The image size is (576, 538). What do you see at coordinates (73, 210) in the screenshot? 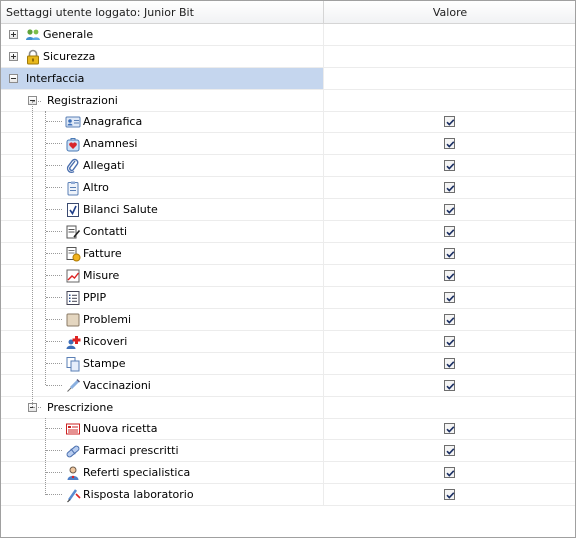
I see `check-document-icon` at bounding box center [73, 210].